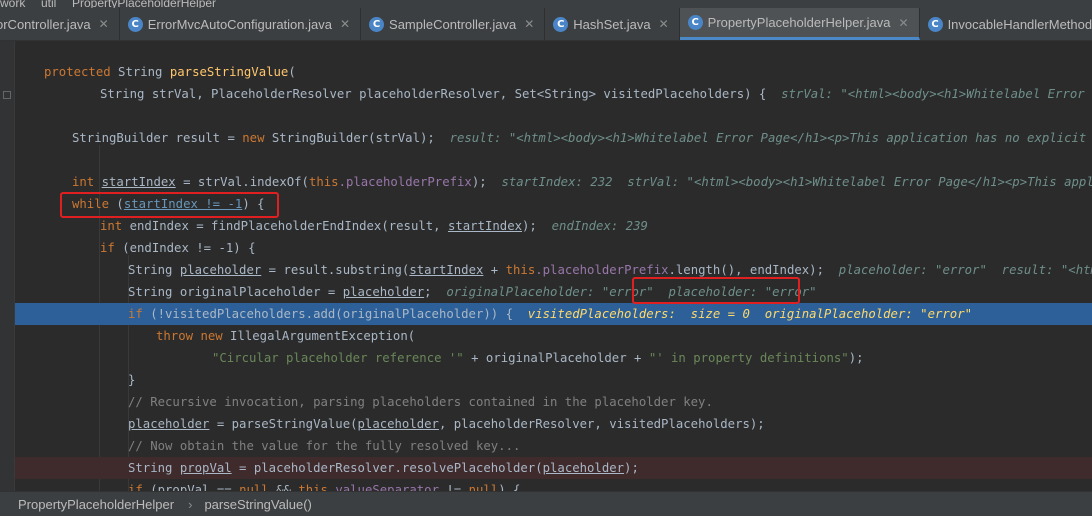 The width and height of the screenshot is (1092, 516). I want to click on tab-label: InvocableHandlerMethod.java, so click(1019, 24).